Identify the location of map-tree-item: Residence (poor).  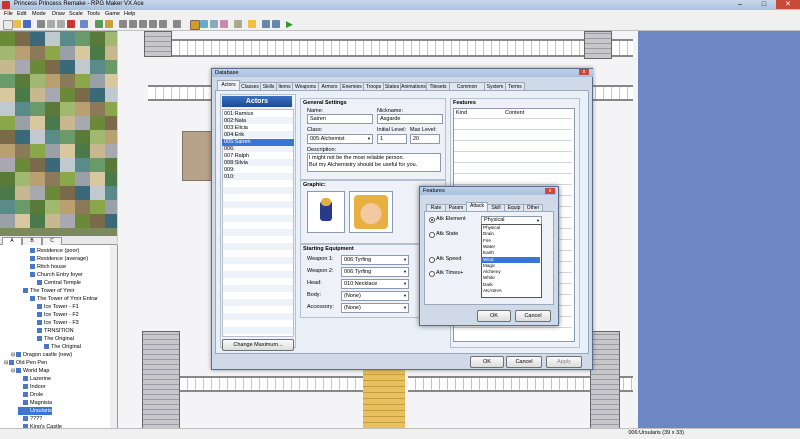
(52, 251).